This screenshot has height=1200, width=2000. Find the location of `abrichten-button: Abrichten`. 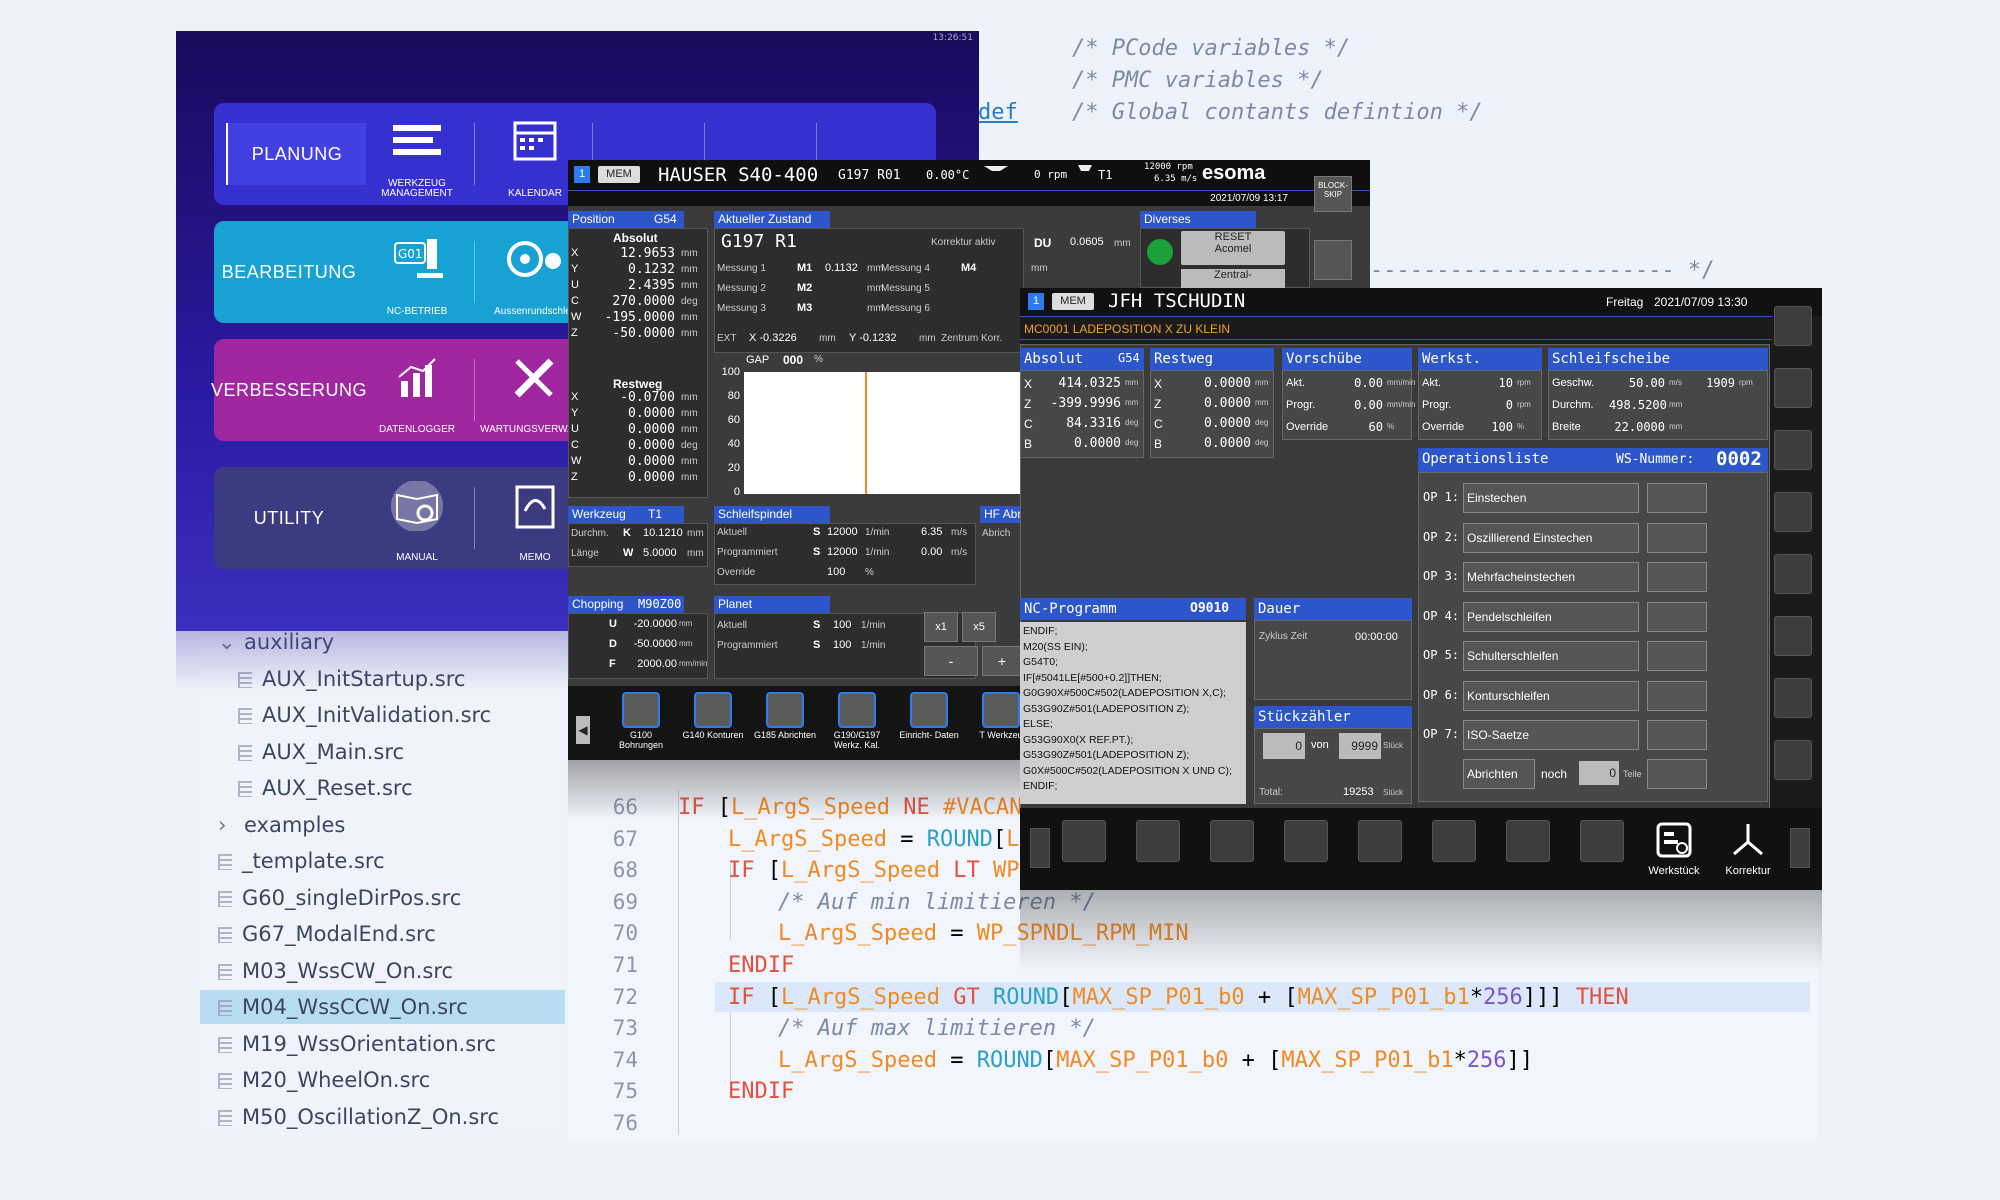

abrichten-button: Abrichten is located at coordinates (1499, 774).